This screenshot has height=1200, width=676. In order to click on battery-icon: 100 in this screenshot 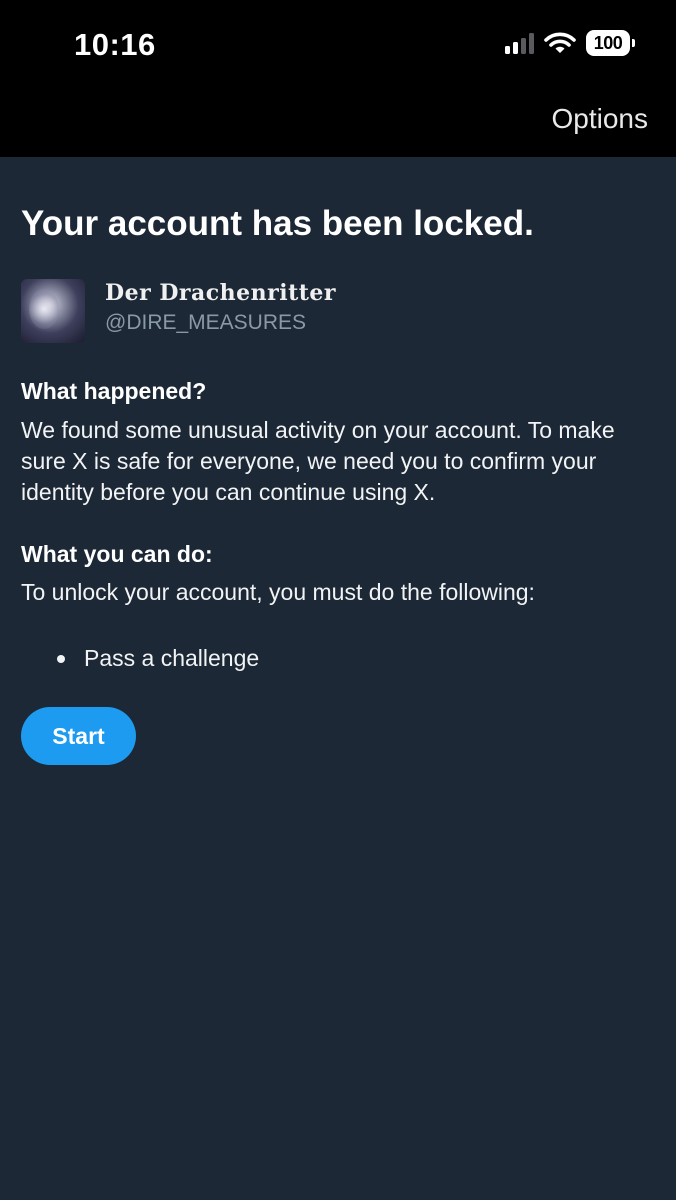, I will do `click(610, 43)`.